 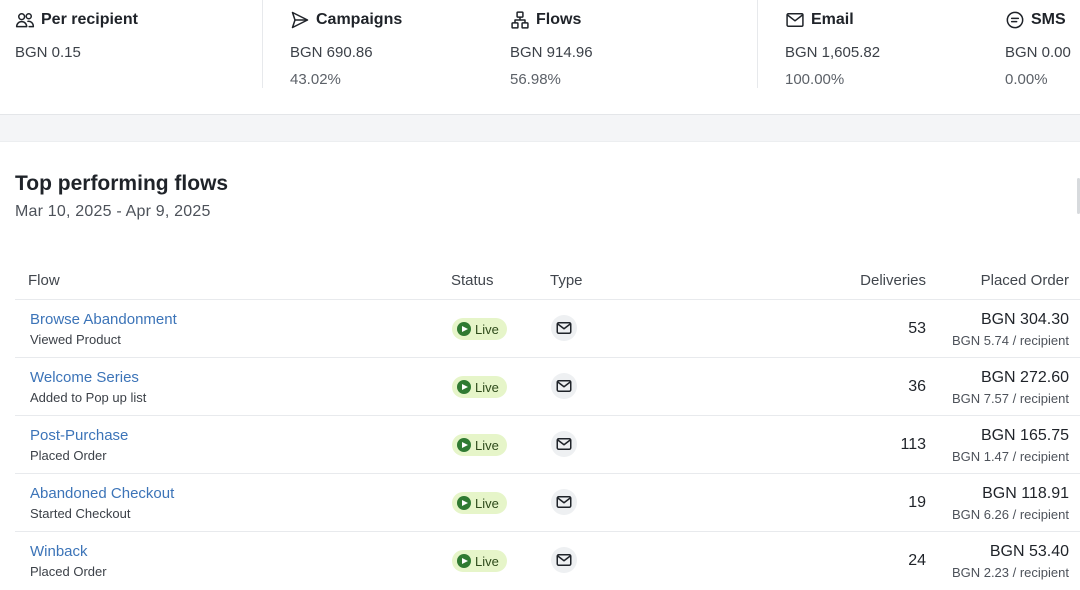 I want to click on metric-label: Per recipient, so click(x=89, y=19).